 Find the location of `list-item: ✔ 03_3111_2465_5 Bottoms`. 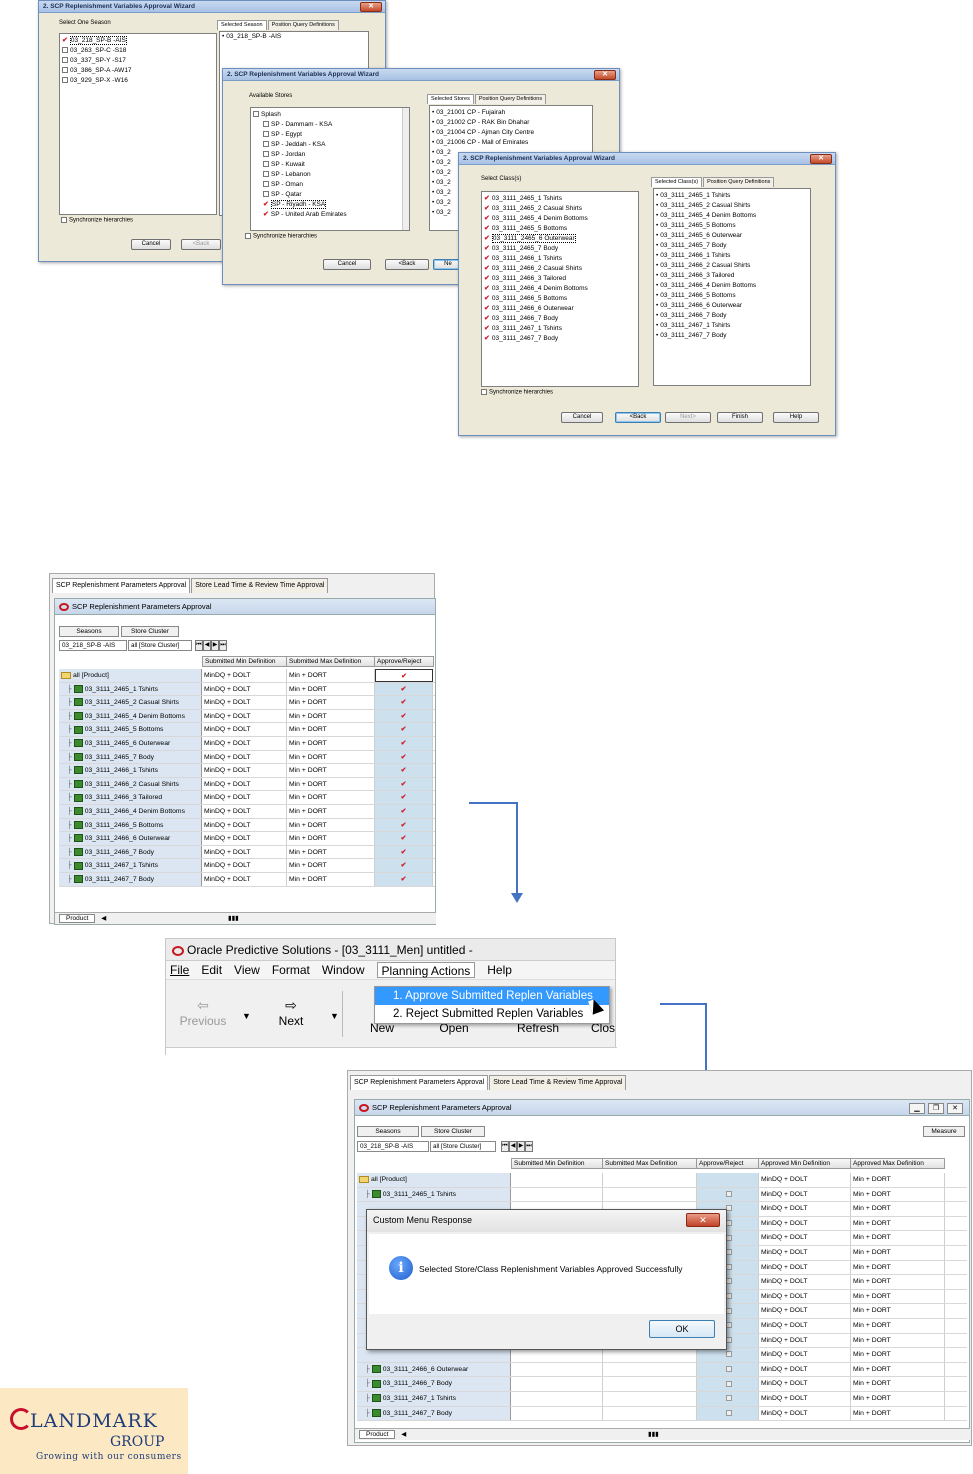

list-item: ✔ 03_3111_2465_5 Bottoms is located at coordinates (560, 229).